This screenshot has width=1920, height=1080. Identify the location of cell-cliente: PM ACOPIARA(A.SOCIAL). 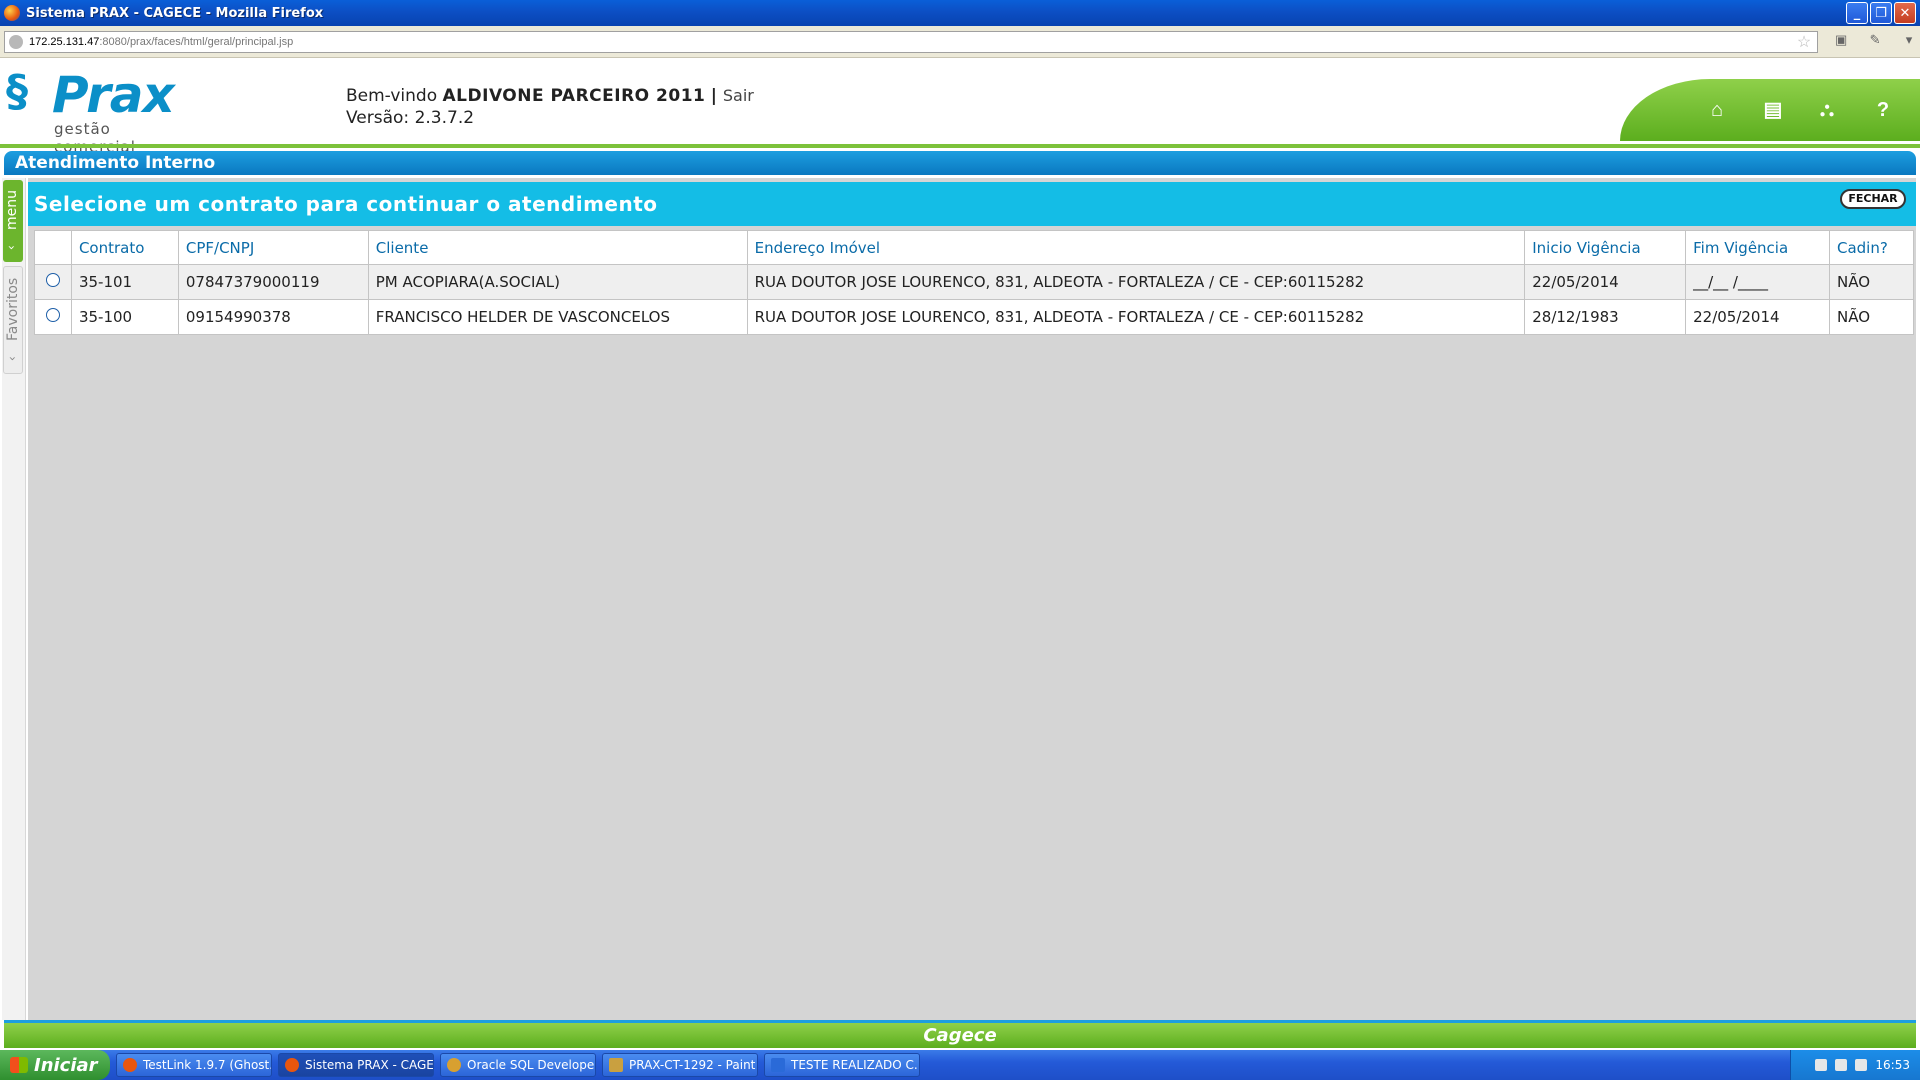
(557, 282).